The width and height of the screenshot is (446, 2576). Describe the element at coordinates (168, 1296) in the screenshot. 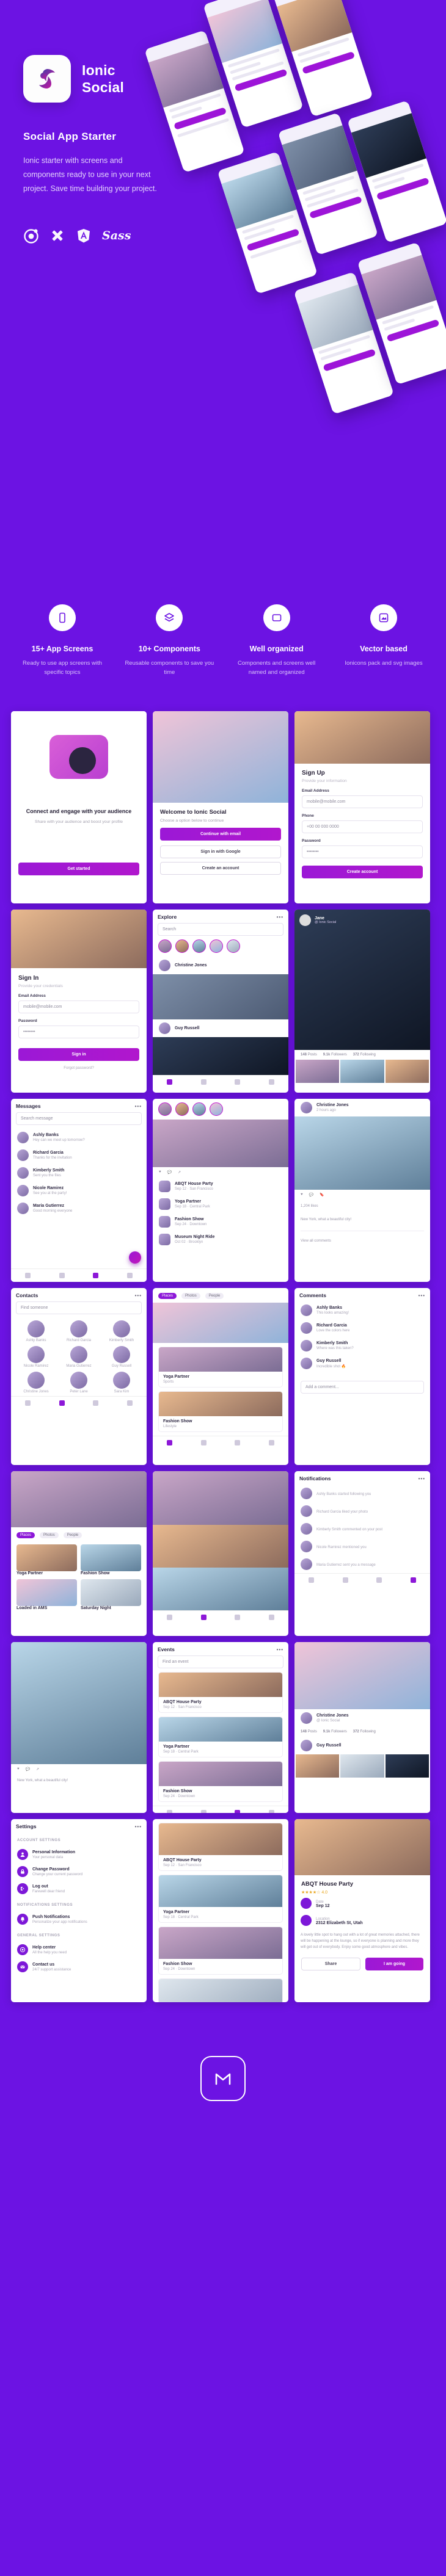

I see `tab-places: Places` at that location.